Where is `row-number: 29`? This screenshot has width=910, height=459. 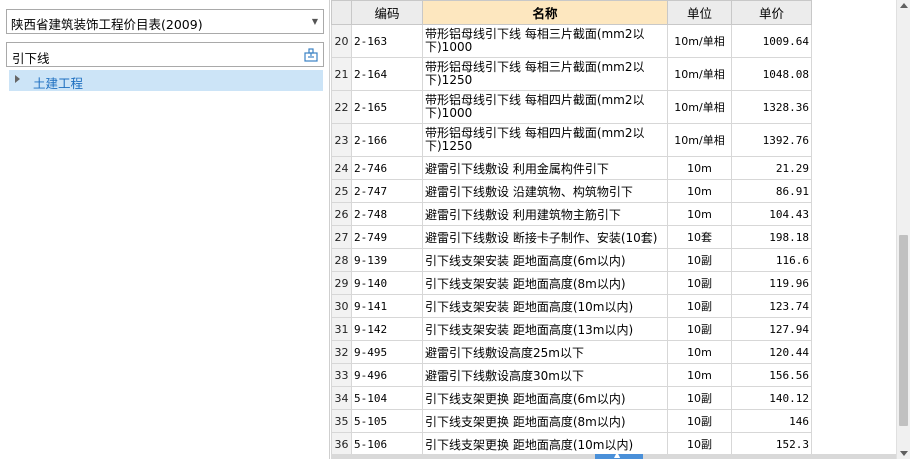 row-number: 29 is located at coordinates (341, 283).